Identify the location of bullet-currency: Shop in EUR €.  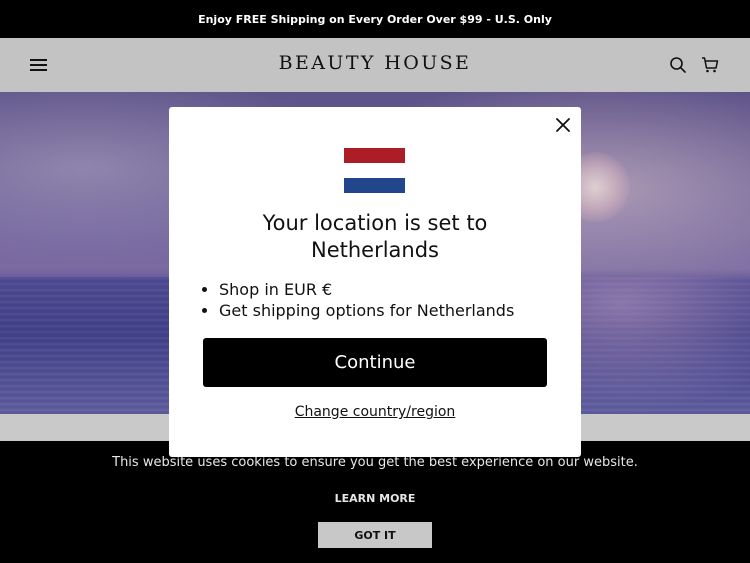
(390, 289).